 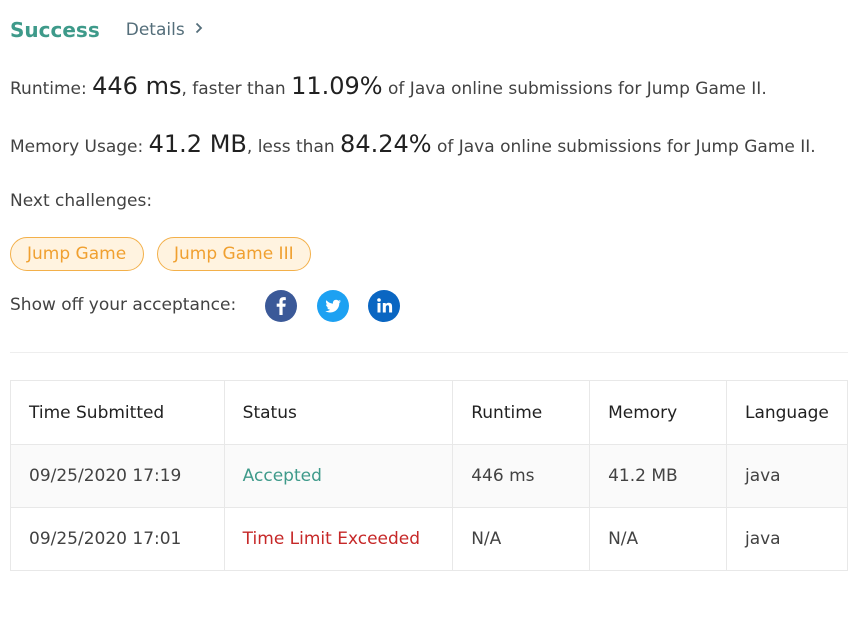 What do you see at coordinates (386, 144) in the screenshot?
I see `memory-percent: 84.24%` at bounding box center [386, 144].